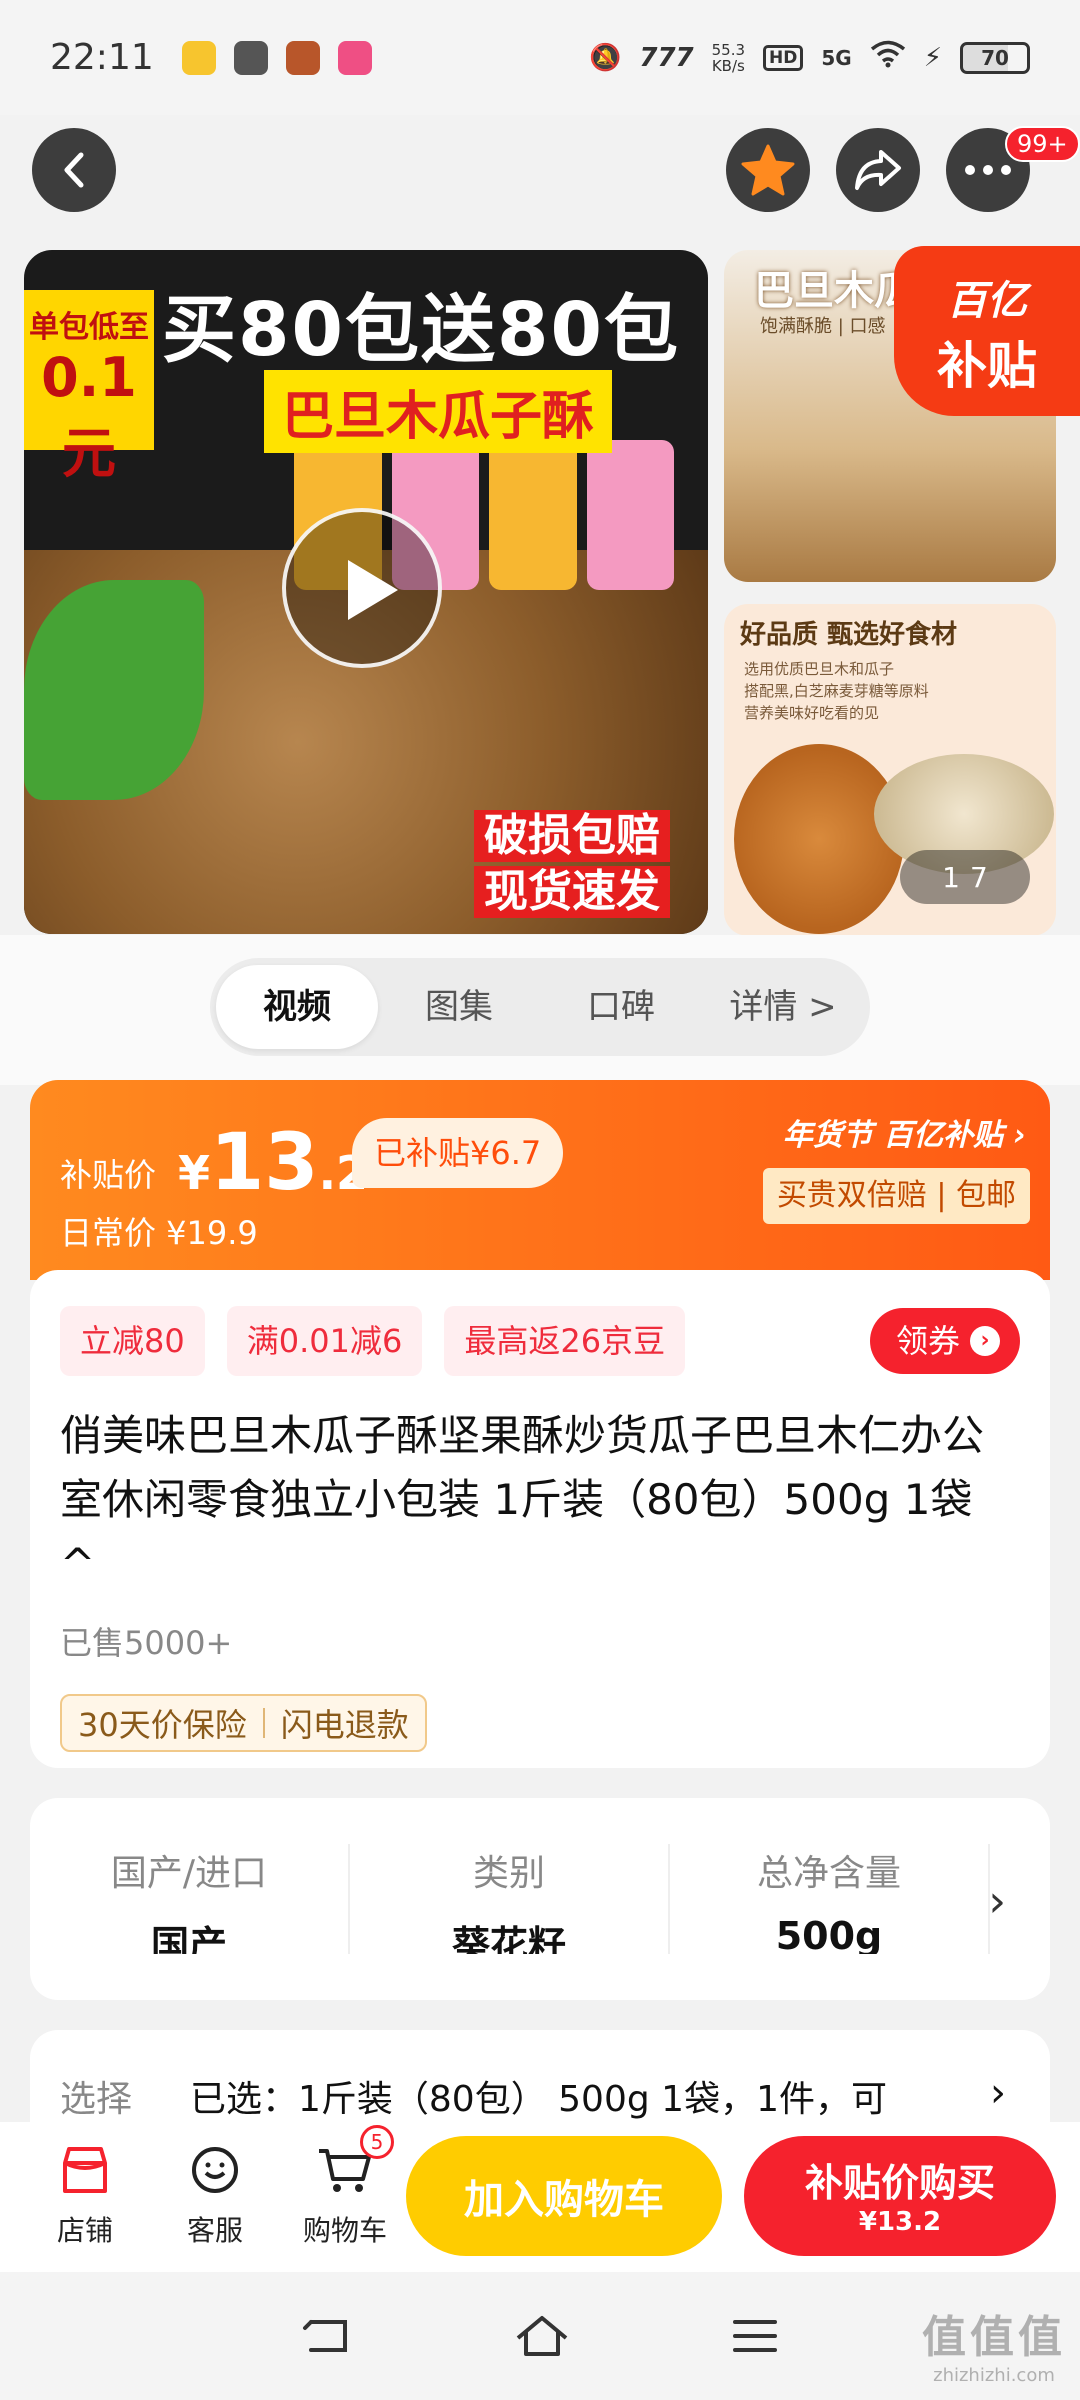 This screenshot has width=1080, height=2400. I want to click on app-icon, so click(354, 57).